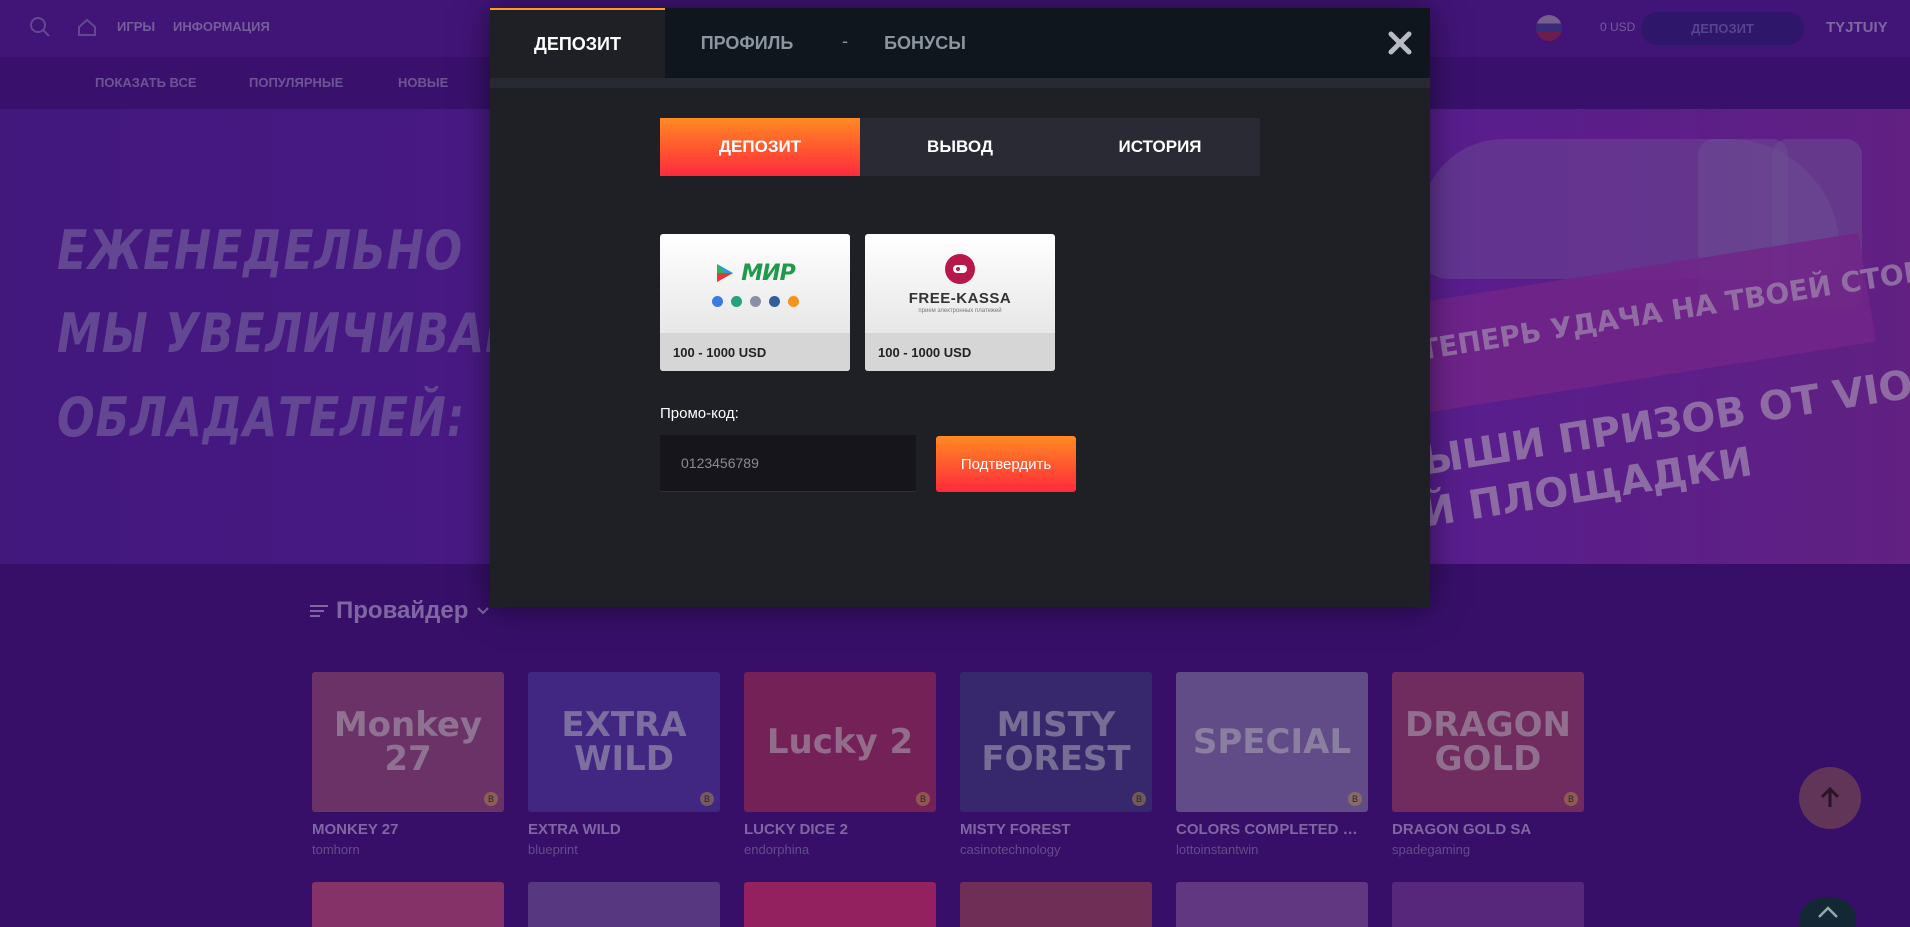 The image size is (1910, 927). I want to click on play-icon, so click(725, 273).